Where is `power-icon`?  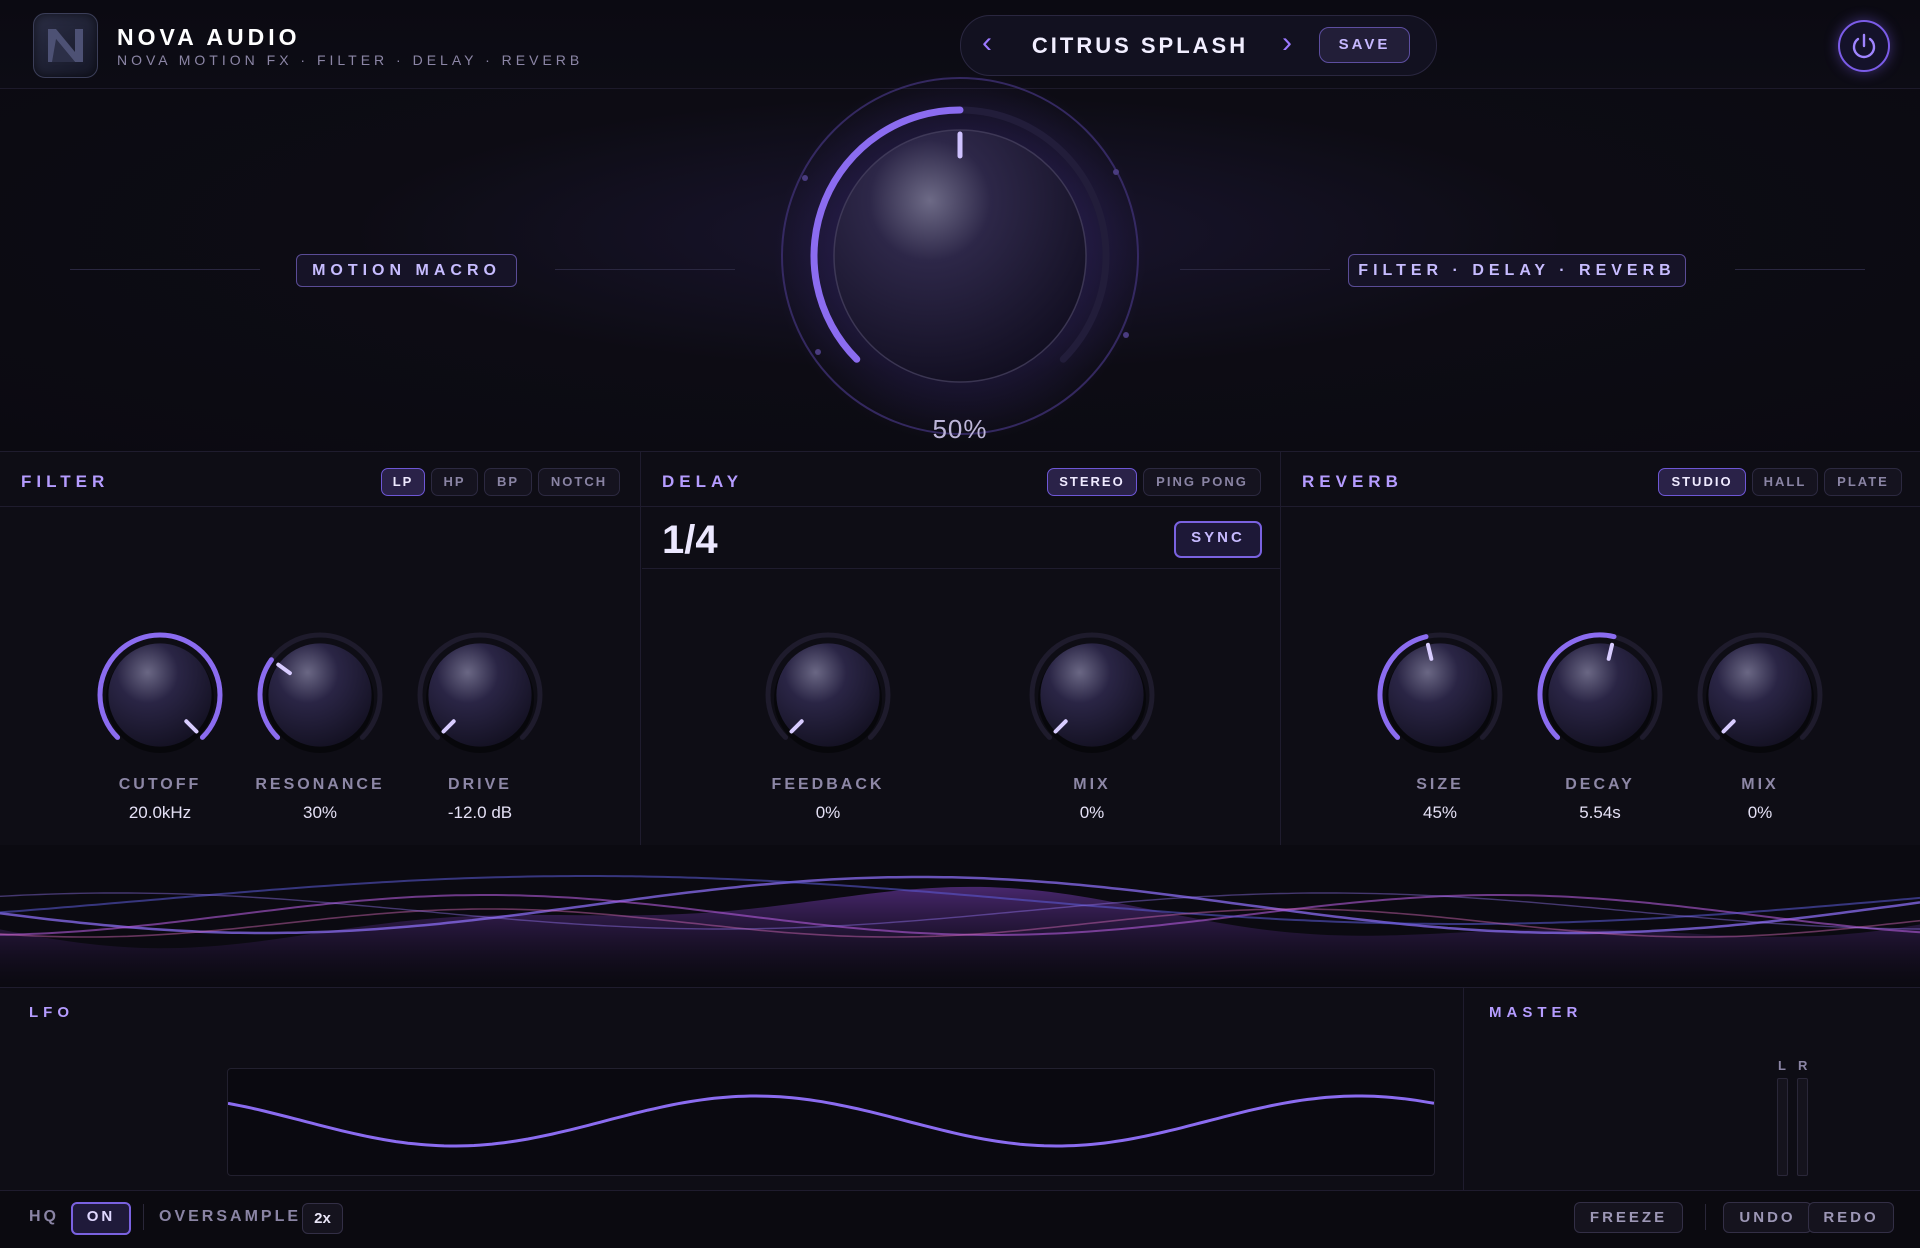 power-icon is located at coordinates (1864, 46).